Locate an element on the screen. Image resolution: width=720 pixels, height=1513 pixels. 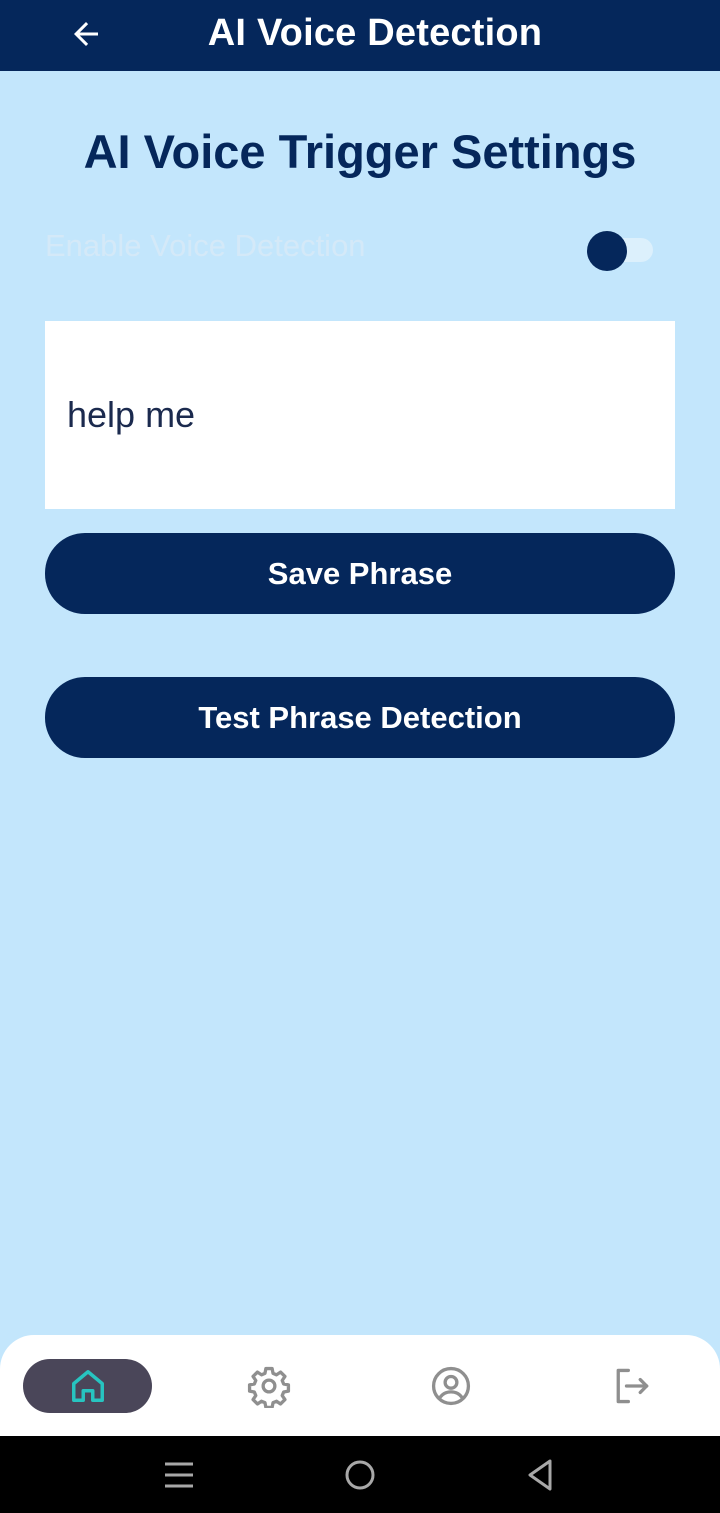
app-bar: AI Voice Detection is located at coordinates (360, 35).